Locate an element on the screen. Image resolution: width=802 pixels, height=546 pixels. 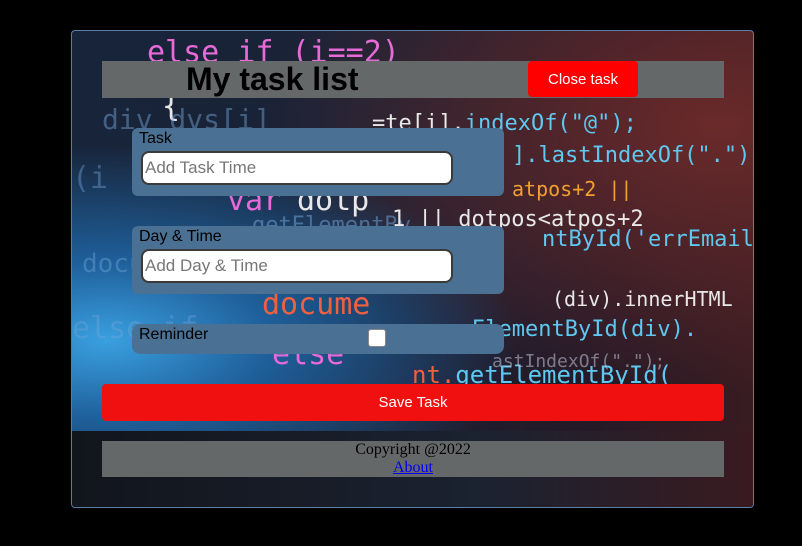
about-link: About is located at coordinates (413, 468).